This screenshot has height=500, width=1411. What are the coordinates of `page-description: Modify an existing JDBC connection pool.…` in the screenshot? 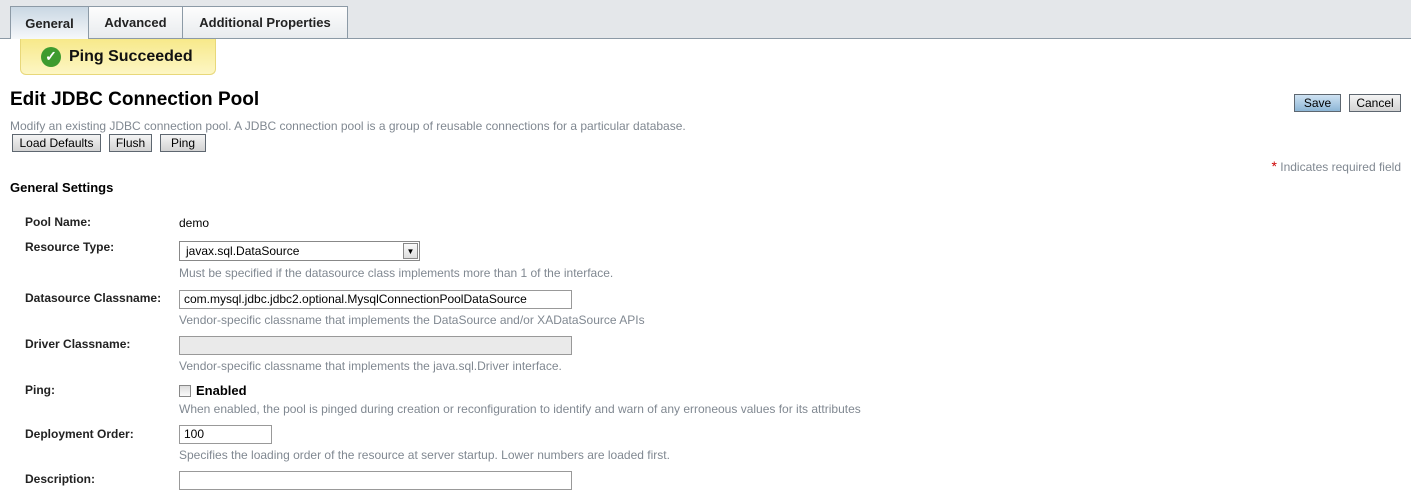 It's located at (348, 126).